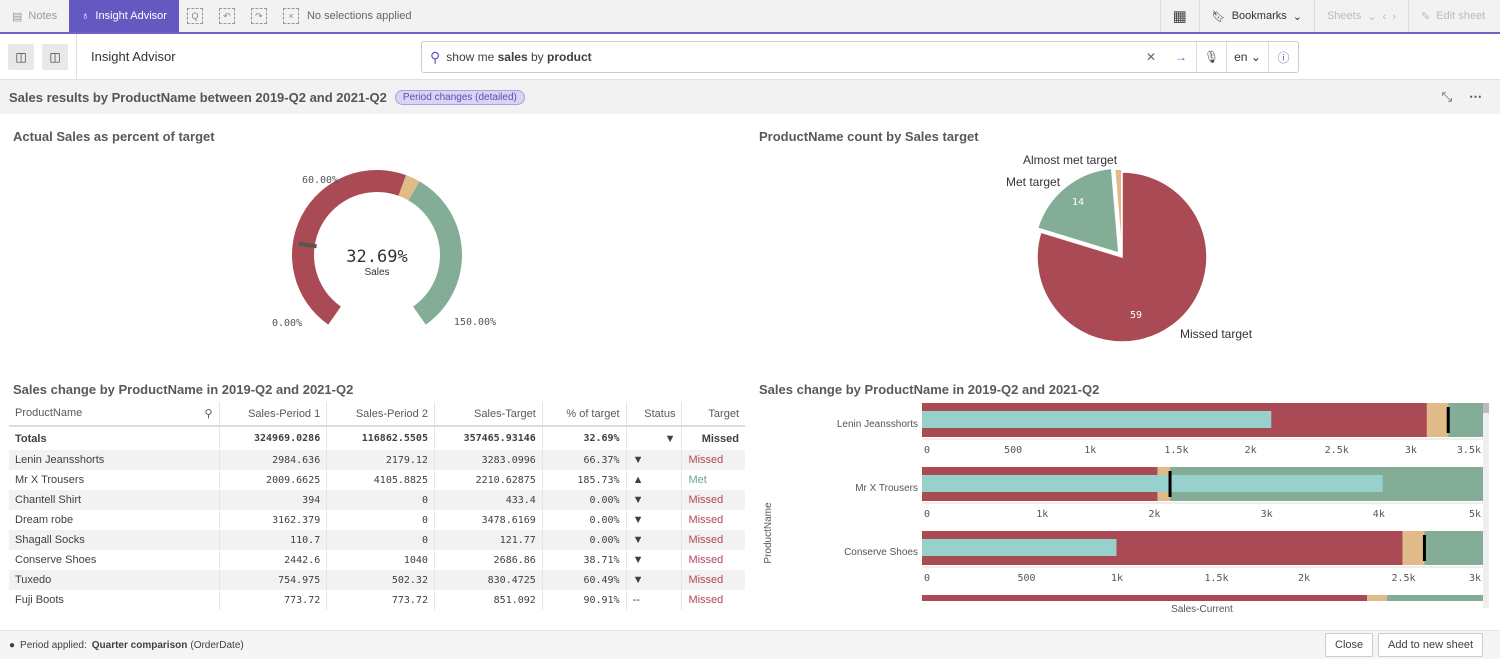 The width and height of the screenshot is (1500, 659). I want to click on table-row: Dream robe 3162.379 0 3478.6169 0.00% ▼ Missed, so click(377, 520).